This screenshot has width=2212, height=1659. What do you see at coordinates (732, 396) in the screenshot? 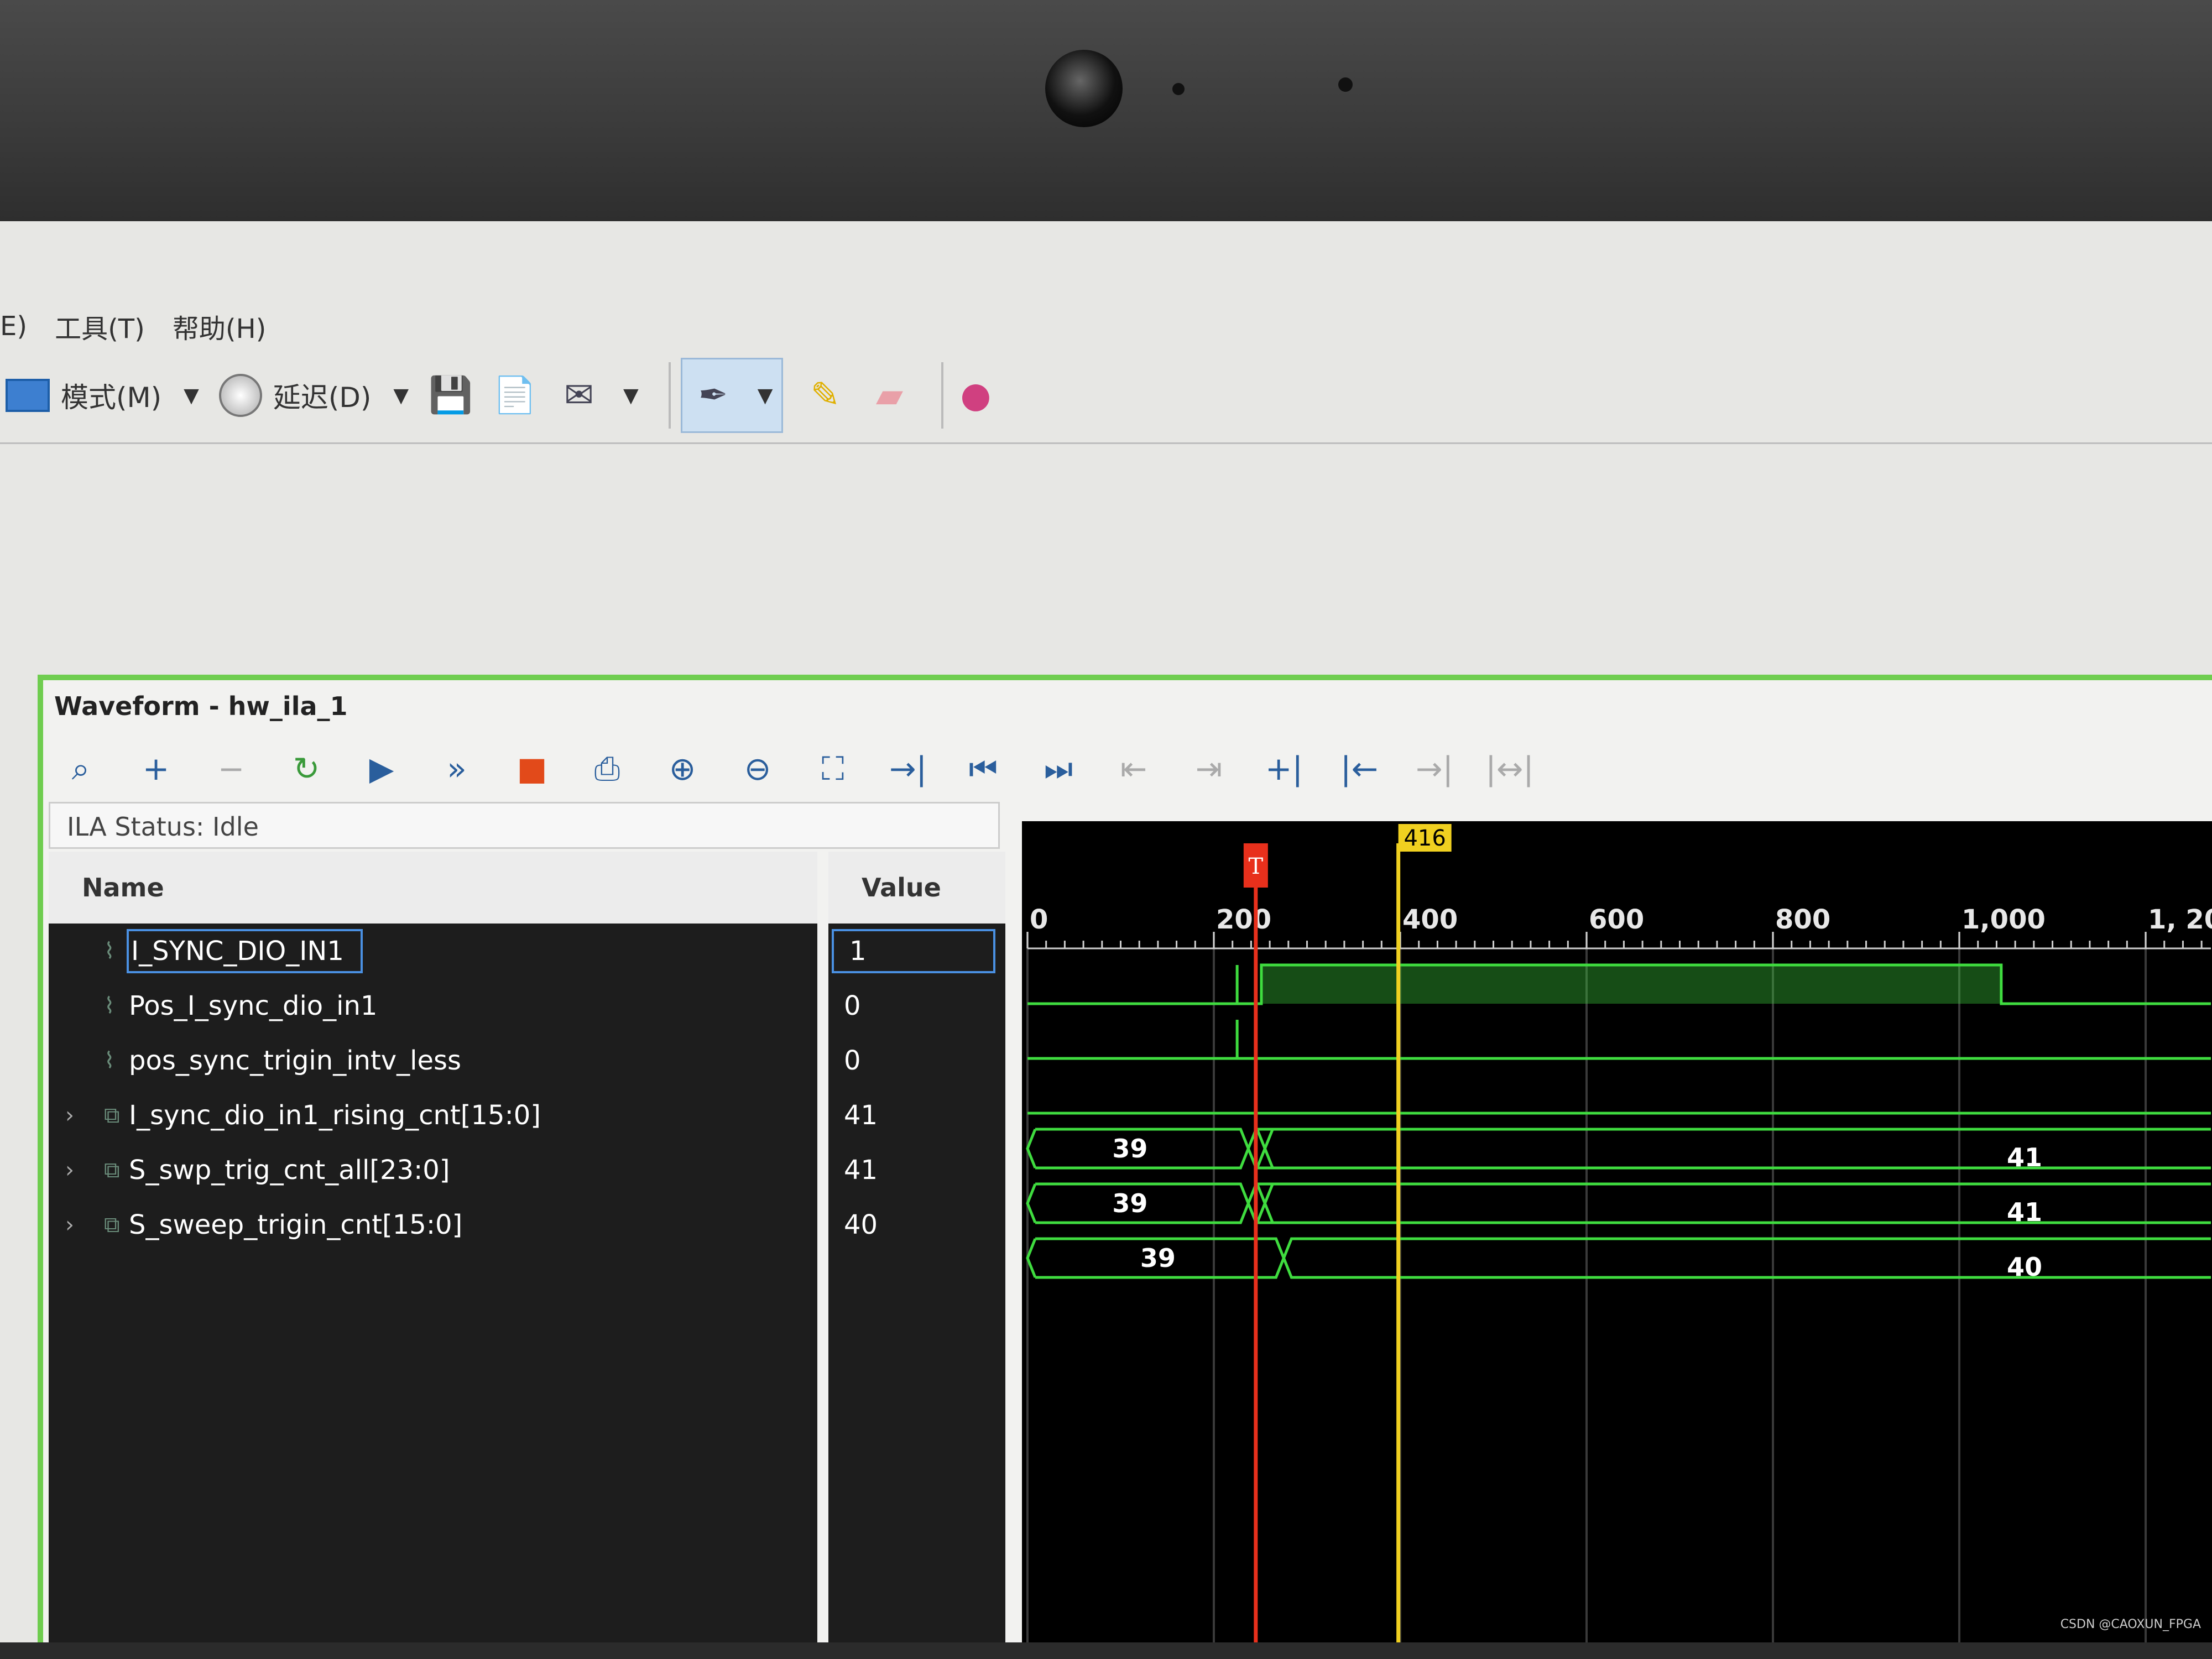
I see `pen-button: ✒ ▼` at bounding box center [732, 396].